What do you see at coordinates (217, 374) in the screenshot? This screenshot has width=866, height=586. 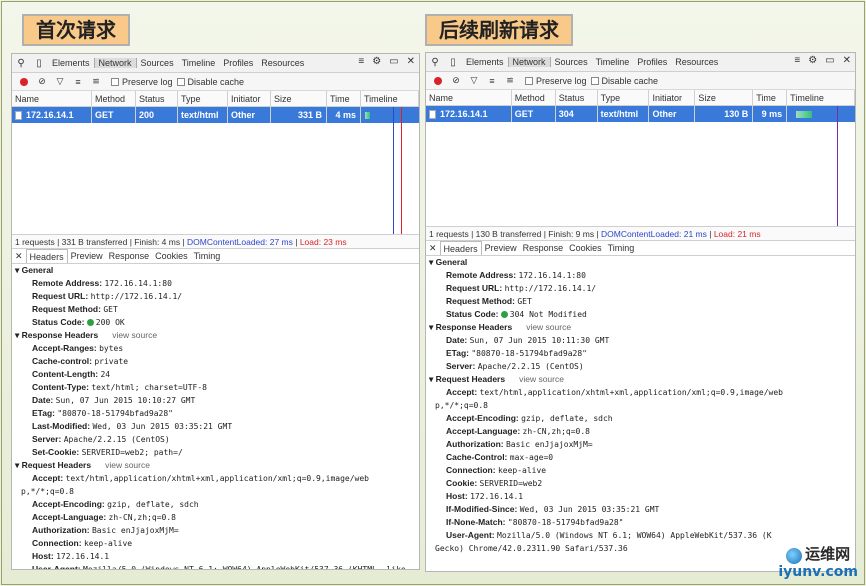 I see `response-header: Content-Length: 24` at bounding box center [217, 374].